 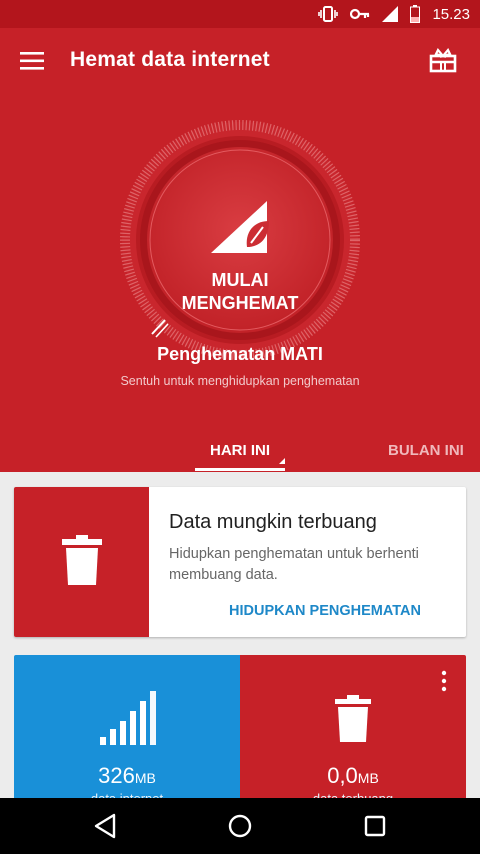 What do you see at coordinates (170, 59) in the screenshot?
I see `page-title: Hemat data internet` at bounding box center [170, 59].